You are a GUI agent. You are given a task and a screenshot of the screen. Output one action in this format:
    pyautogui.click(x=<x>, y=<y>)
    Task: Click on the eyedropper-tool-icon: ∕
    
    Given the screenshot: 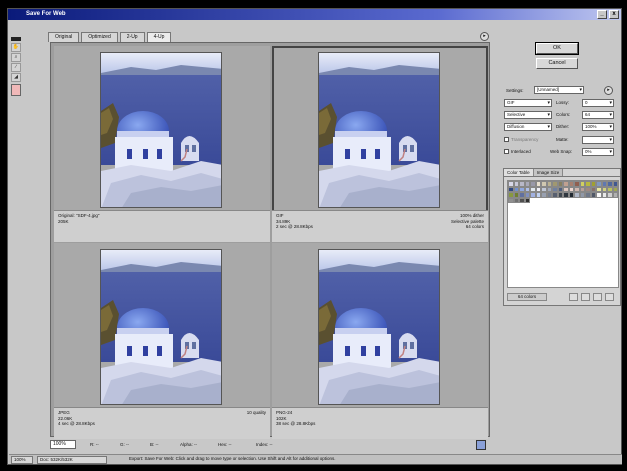 What is the action you would take?
    pyautogui.click(x=16, y=67)
    